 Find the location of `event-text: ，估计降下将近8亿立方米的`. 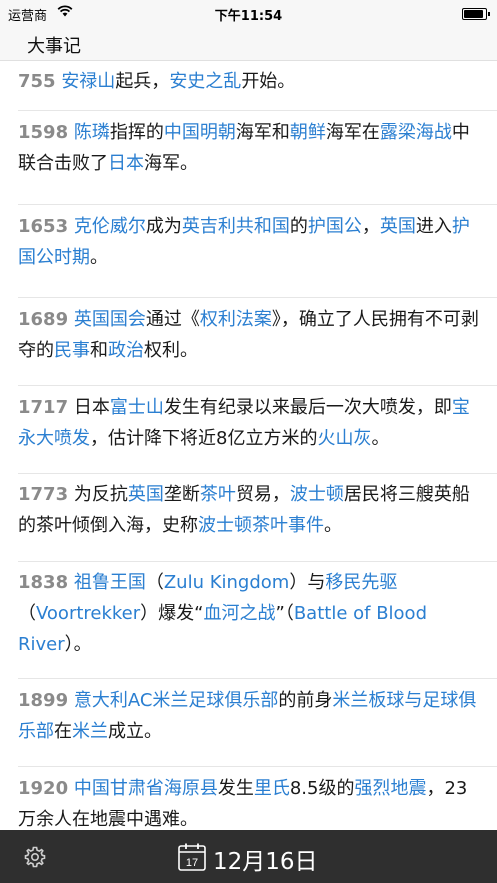

event-text: ，估计降下将近8亿立方米的 is located at coordinates (204, 438).